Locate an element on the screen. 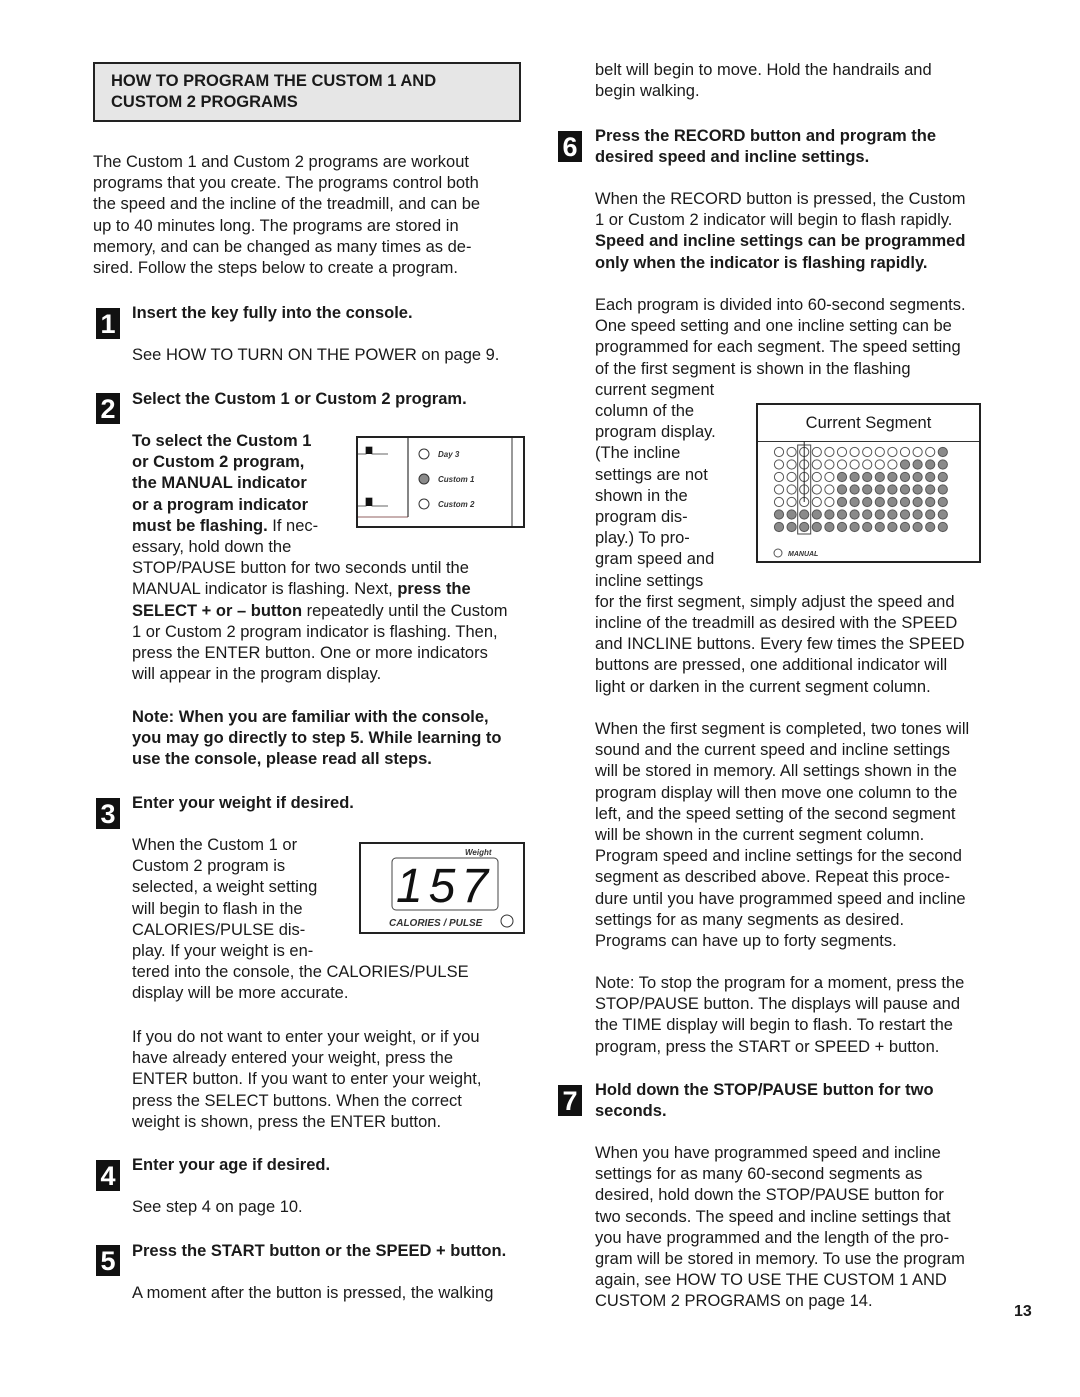  step-7-line: again, see HOW TO USE THE CUSTOM 1 AND is located at coordinates (771, 1280).